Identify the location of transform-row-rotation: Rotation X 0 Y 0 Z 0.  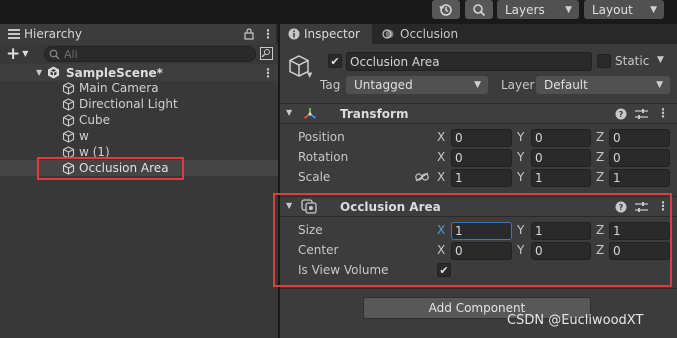
(478, 158).